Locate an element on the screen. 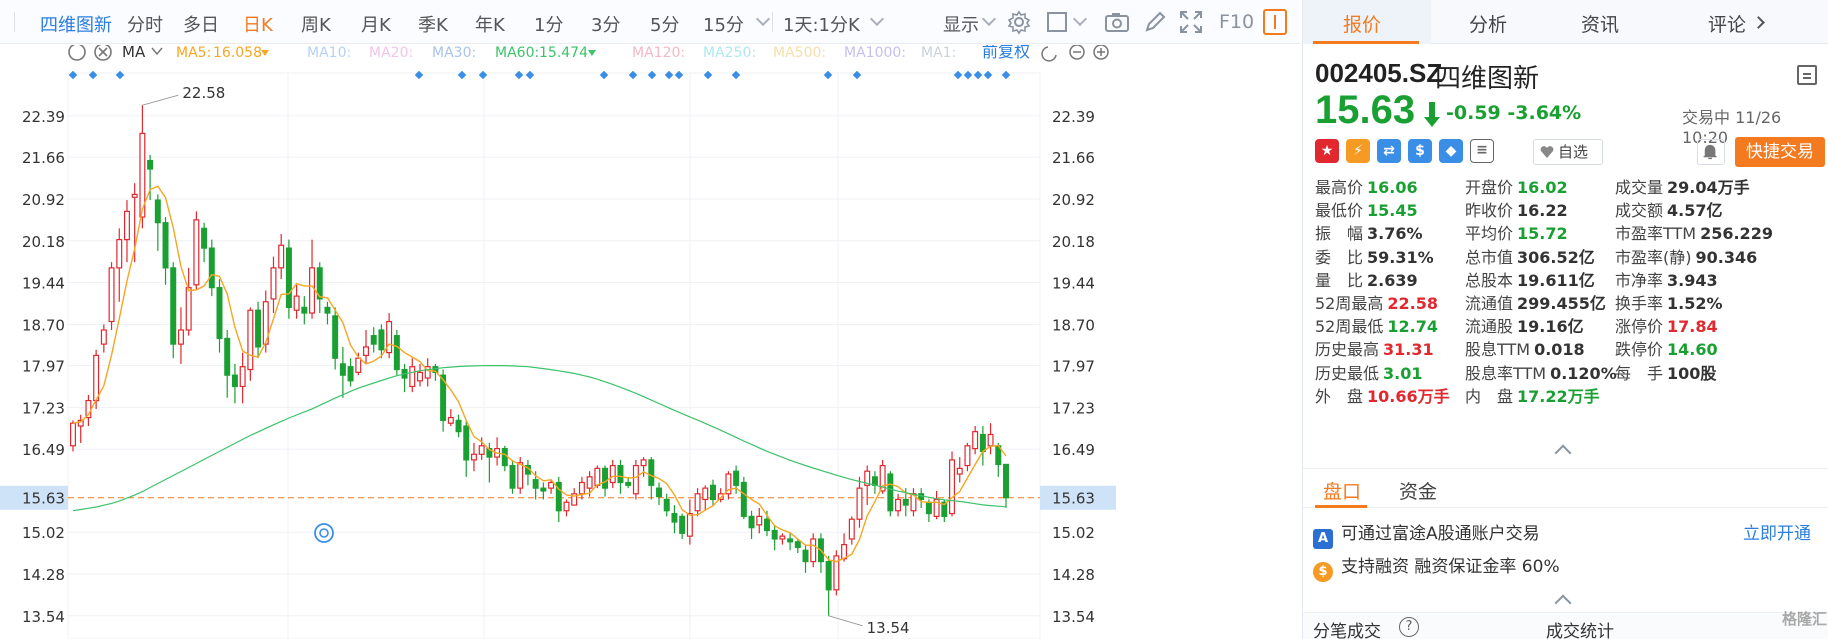 This screenshot has width=1828, height=639. draw-pencil-icon is located at coordinates (1155, 22).